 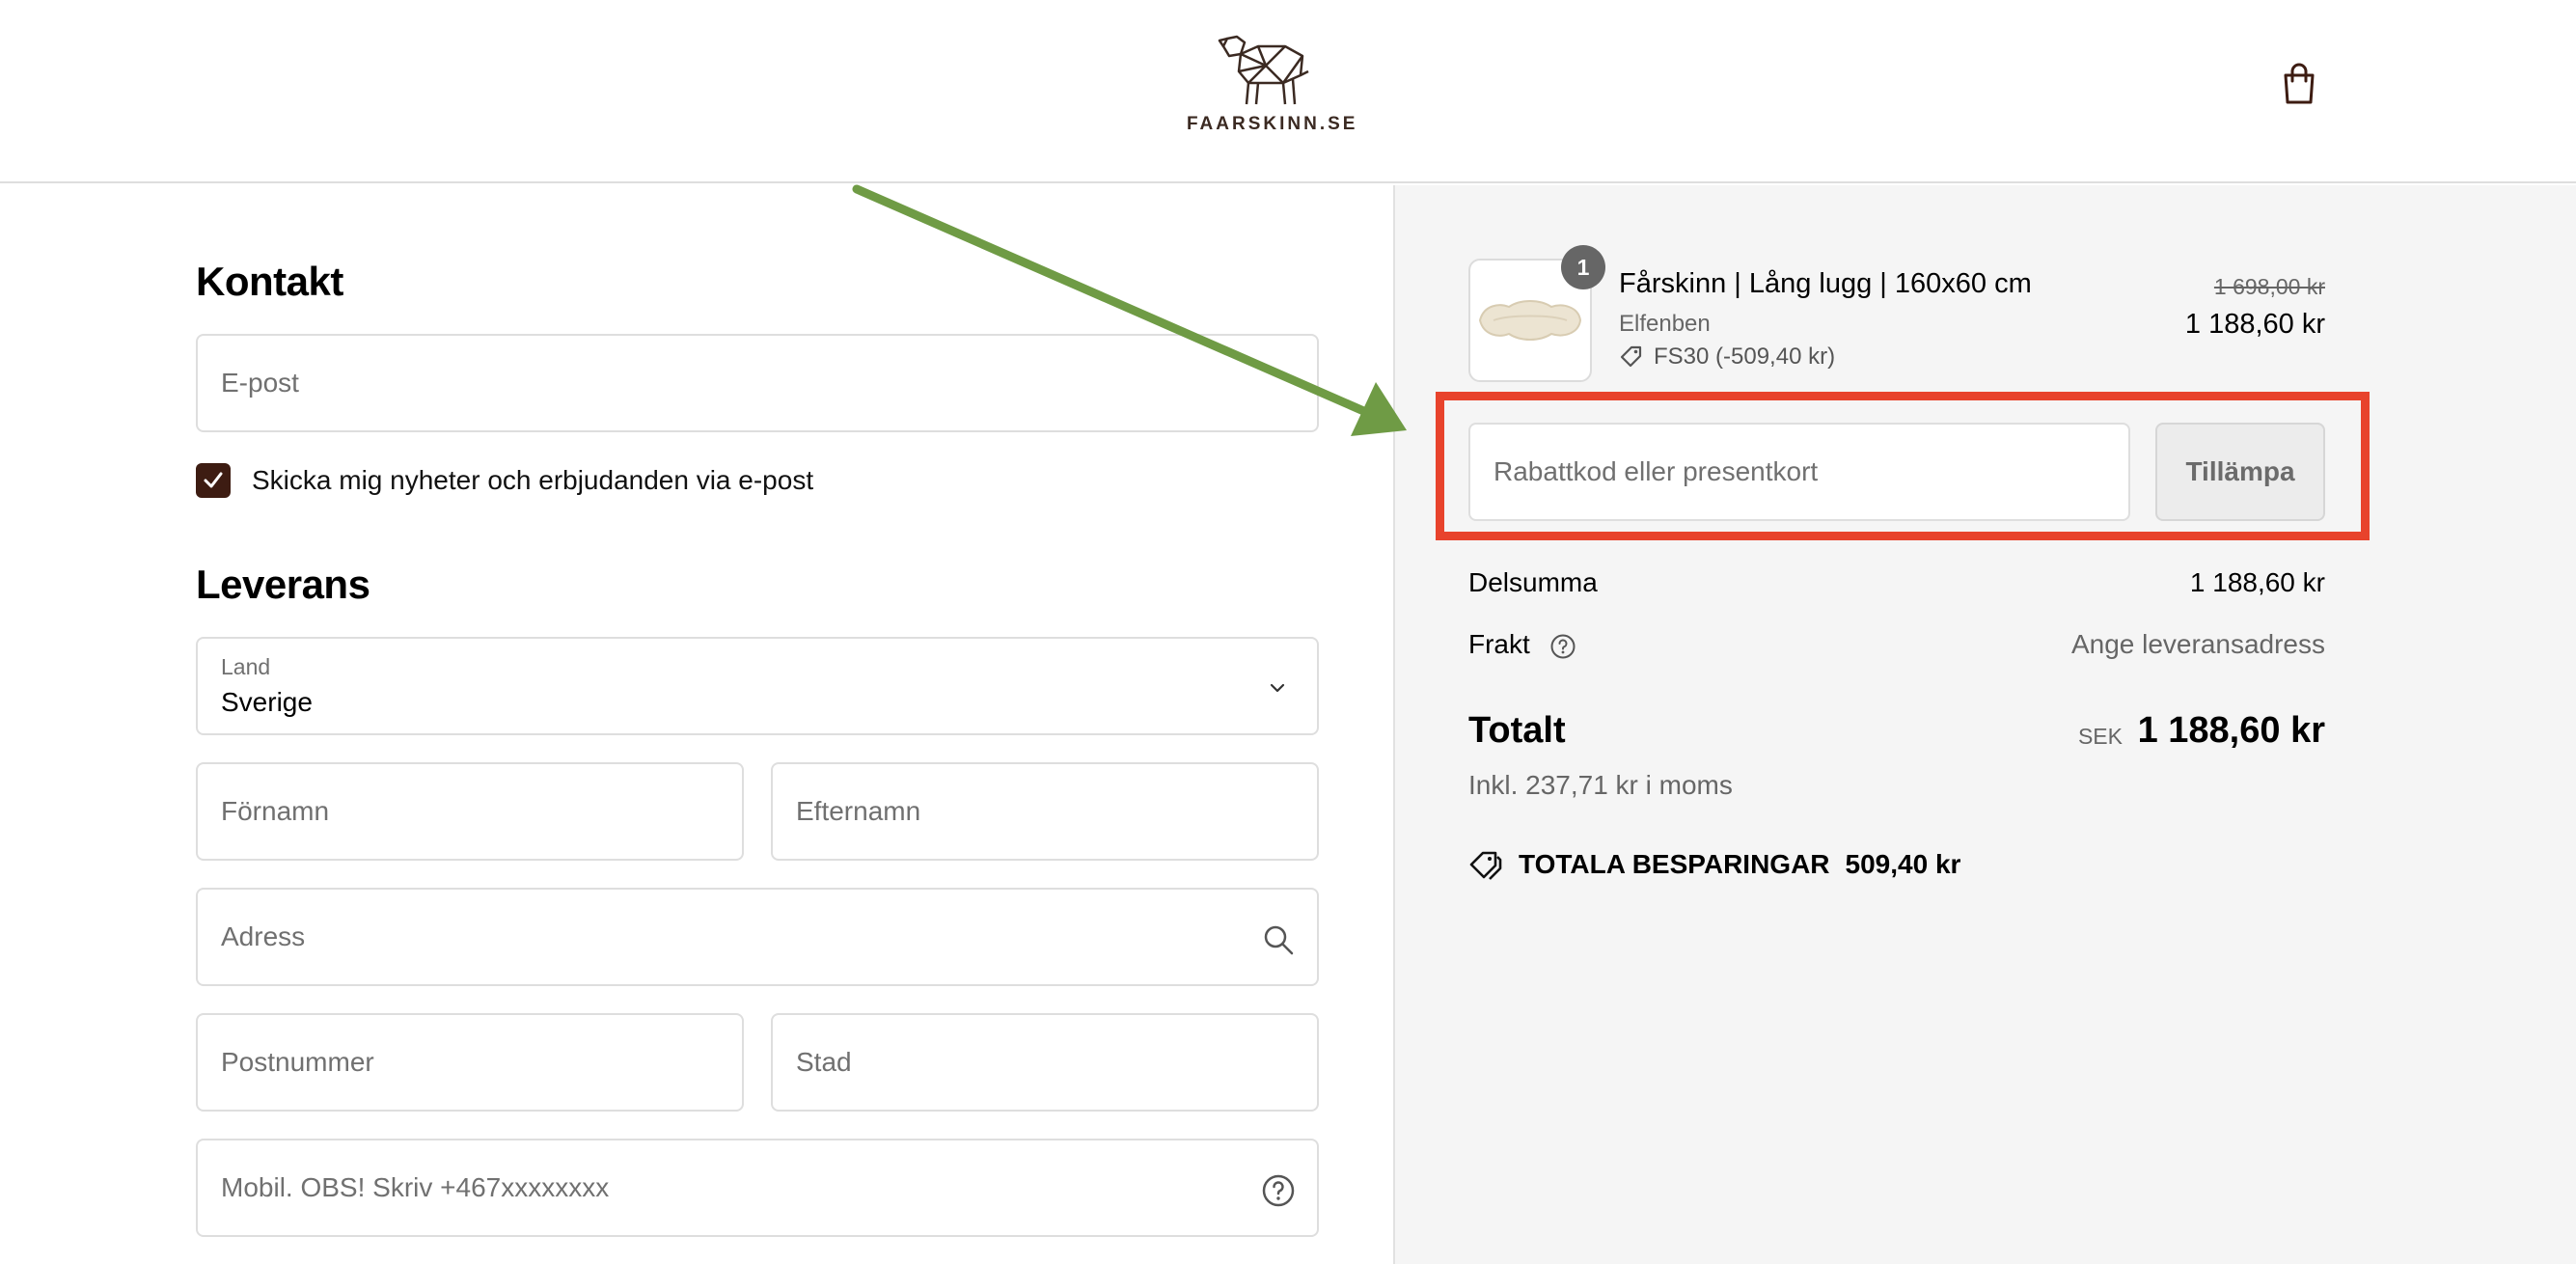 I want to click on address-field, so click(x=758, y=937).